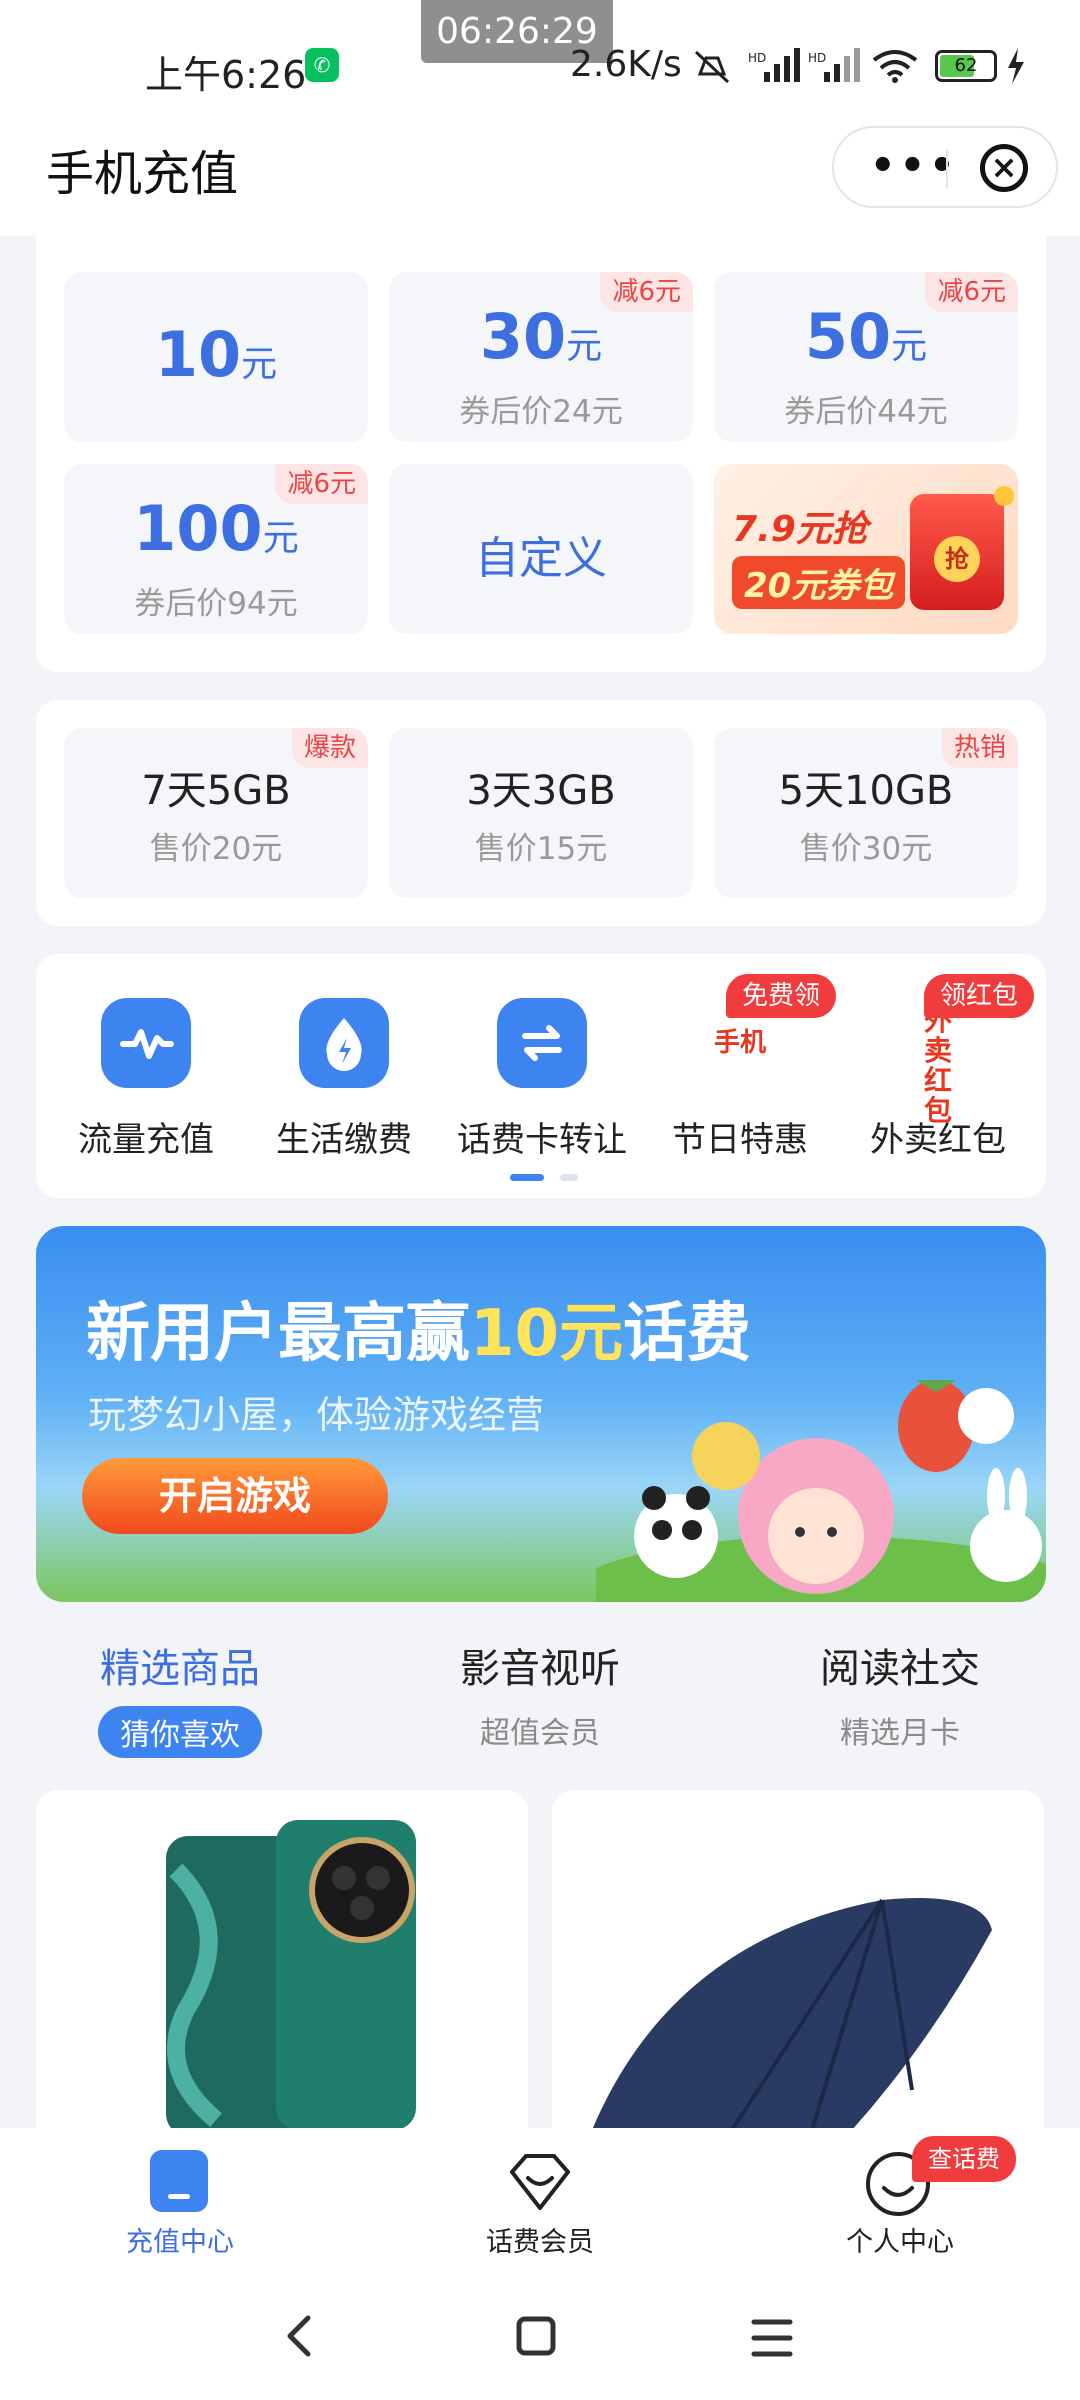 This screenshot has width=1080, height=2400. Describe the element at coordinates (180, 1732) in the screenshot. I see `tab-subtitle-pill: 猜你喜欢` at that location.